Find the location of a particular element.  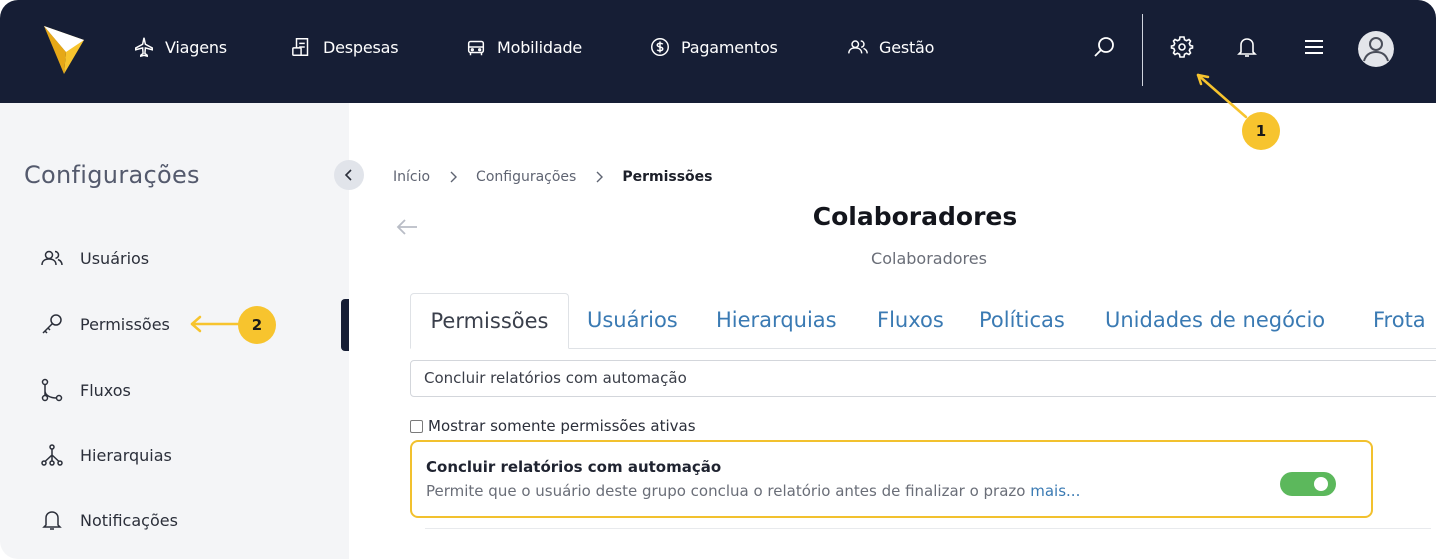

nav-mobilidade-label: Mobilidade is located at coordinates (540, 47).